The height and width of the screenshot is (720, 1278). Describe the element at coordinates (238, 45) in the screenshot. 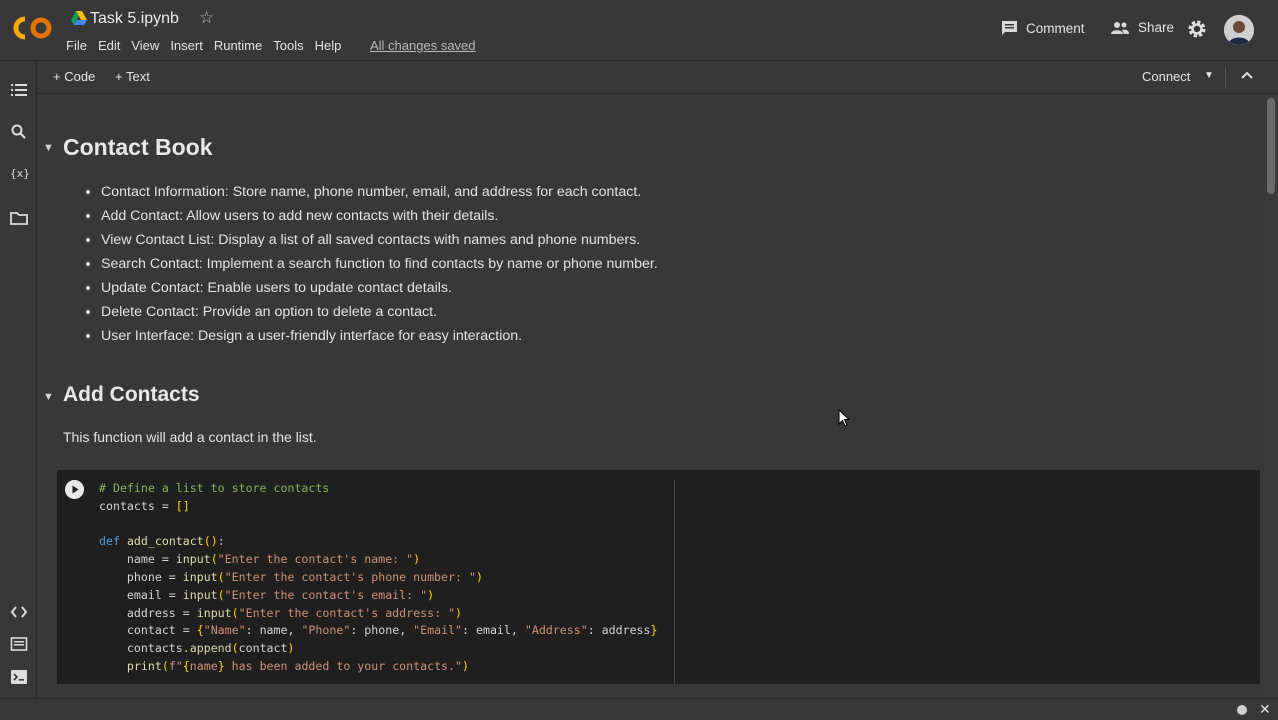

I see `menu-runtime: Runtime` at that location.